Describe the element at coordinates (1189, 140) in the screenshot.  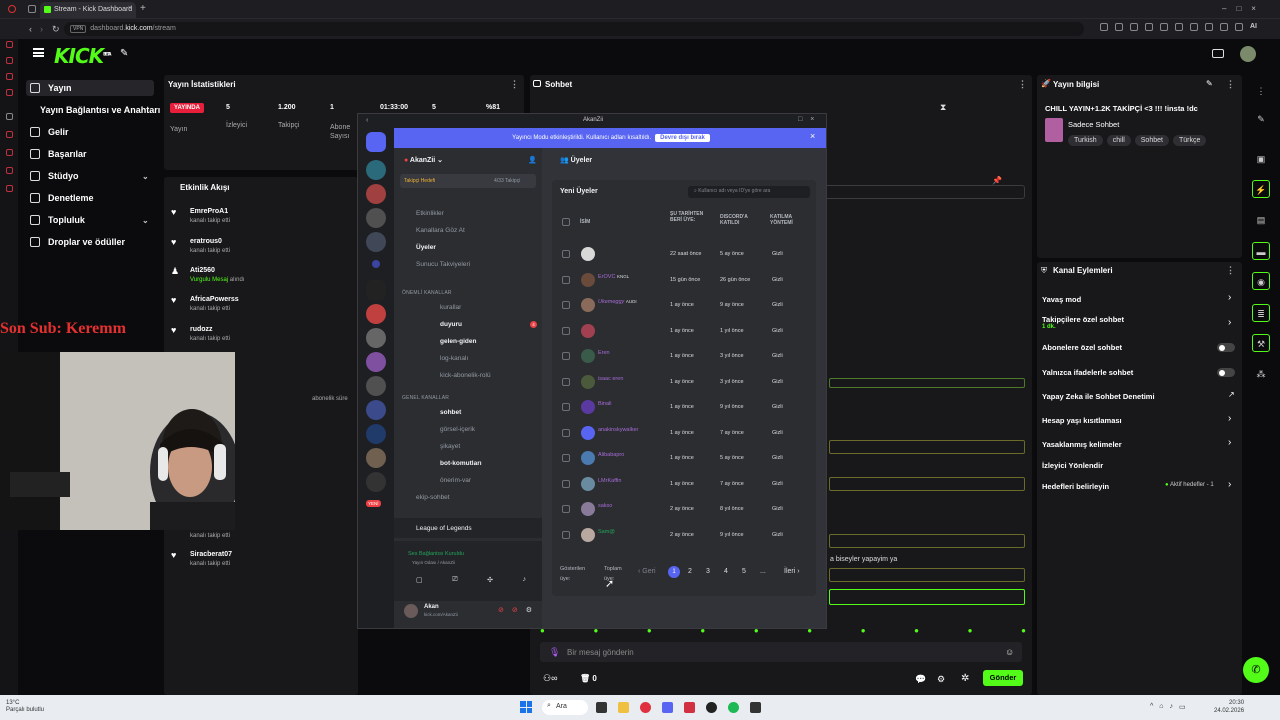
I see `tag: Türkçe` at that location.